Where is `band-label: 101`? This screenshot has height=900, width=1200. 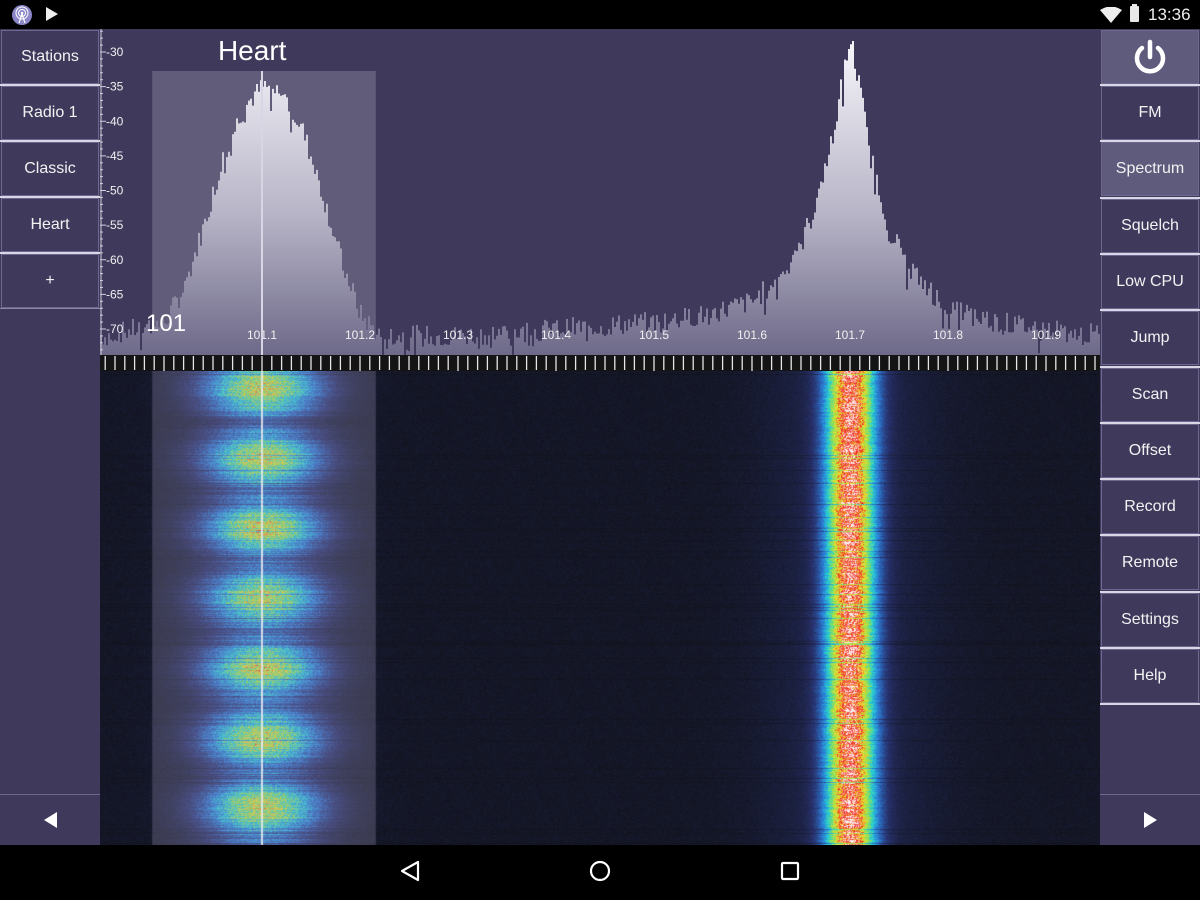
band-label: 101 is located at coordinates (166, 323).